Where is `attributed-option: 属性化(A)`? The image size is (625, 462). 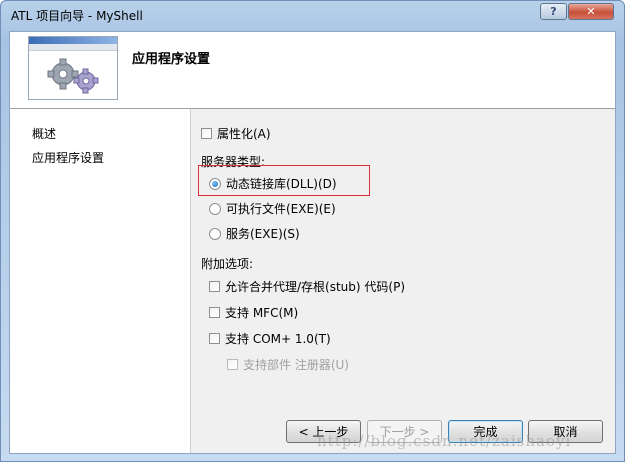 attributed-option: 属性化(A) is located at coordinates (236, 133).